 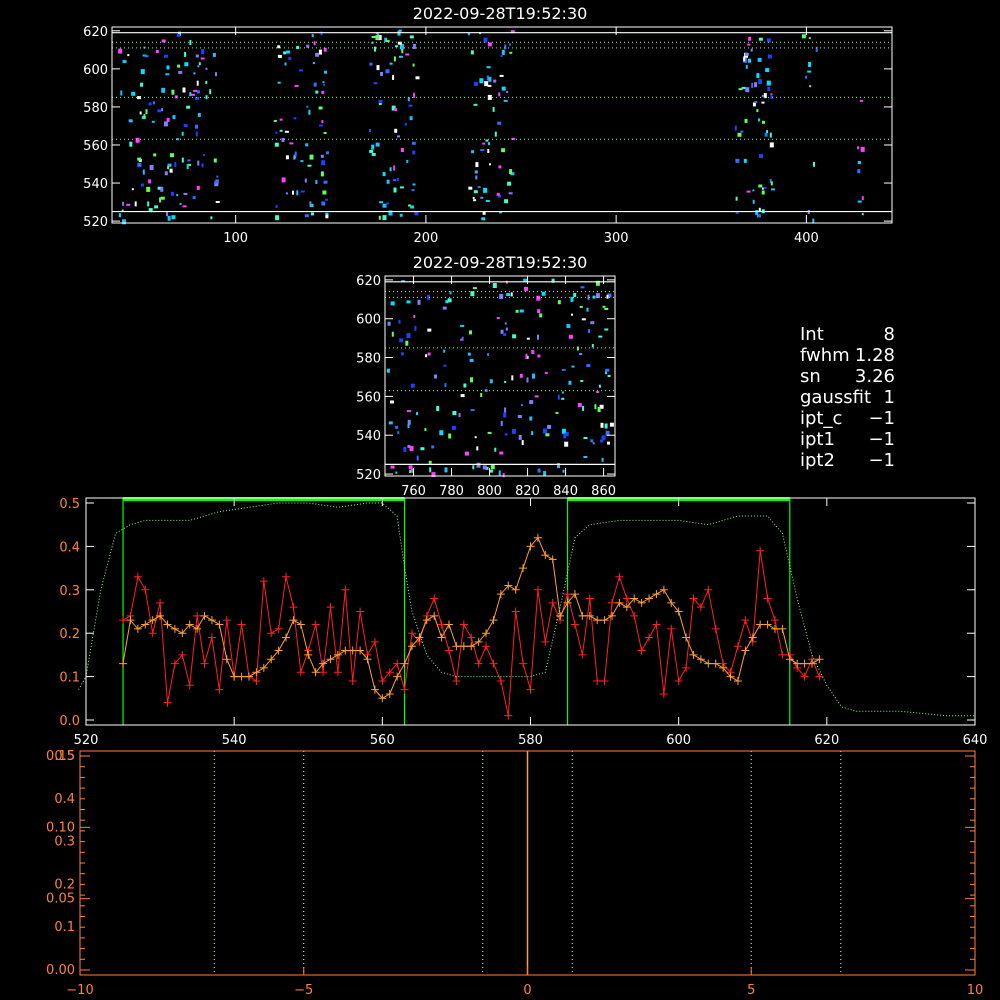 What do you see at coordinates (60, 899) in the screenshot?
I see `y-tick-label: 0.05` at bounding box center [60, 899].